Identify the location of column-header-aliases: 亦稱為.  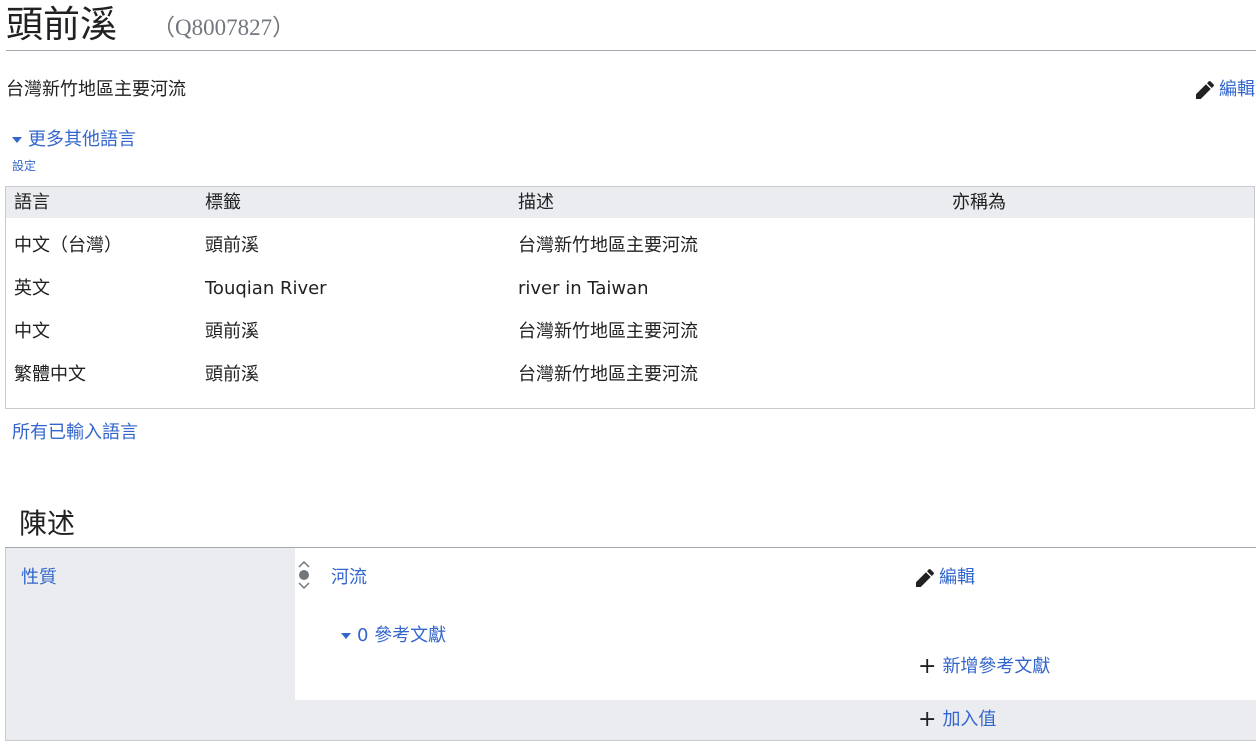
(979, 202).